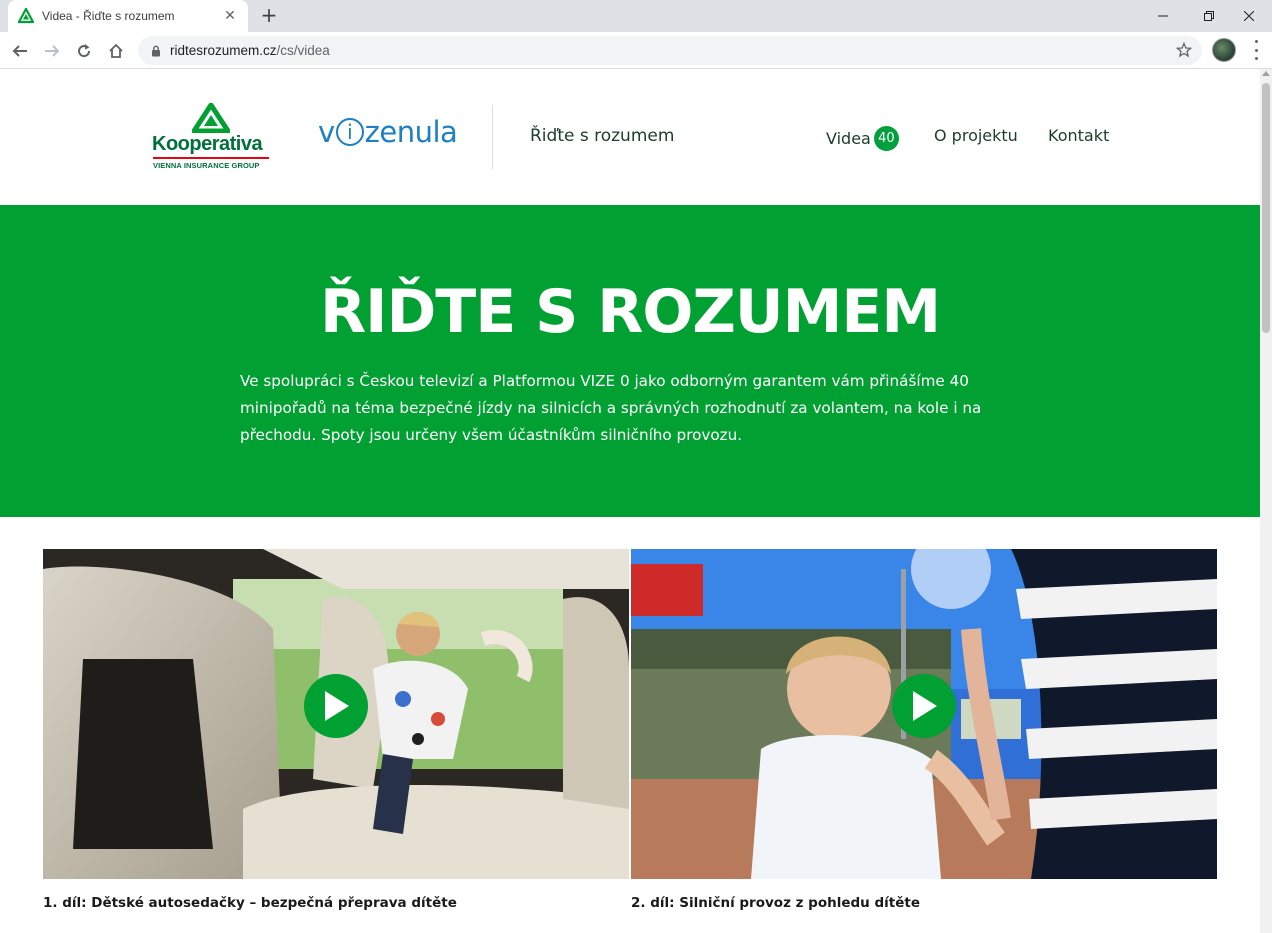 This screenshot has width=1272, height=933. What do you see at coordinates (206, 165) in the screenshot?
I see `kooperativa-subtitle: VIENNA INSURANCE GROUP` at bounding box center [206, 165].